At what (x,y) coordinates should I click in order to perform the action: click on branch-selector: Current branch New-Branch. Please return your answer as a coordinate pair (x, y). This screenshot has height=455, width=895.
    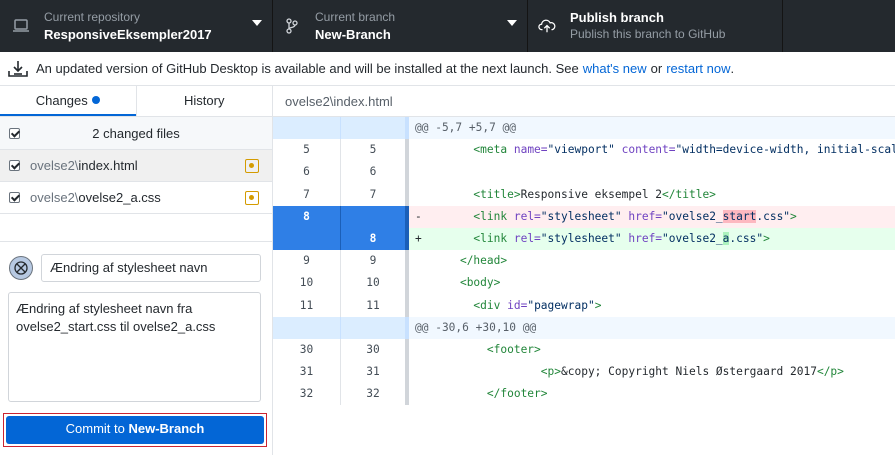
    Looking at the image, I should click on (400, 26).